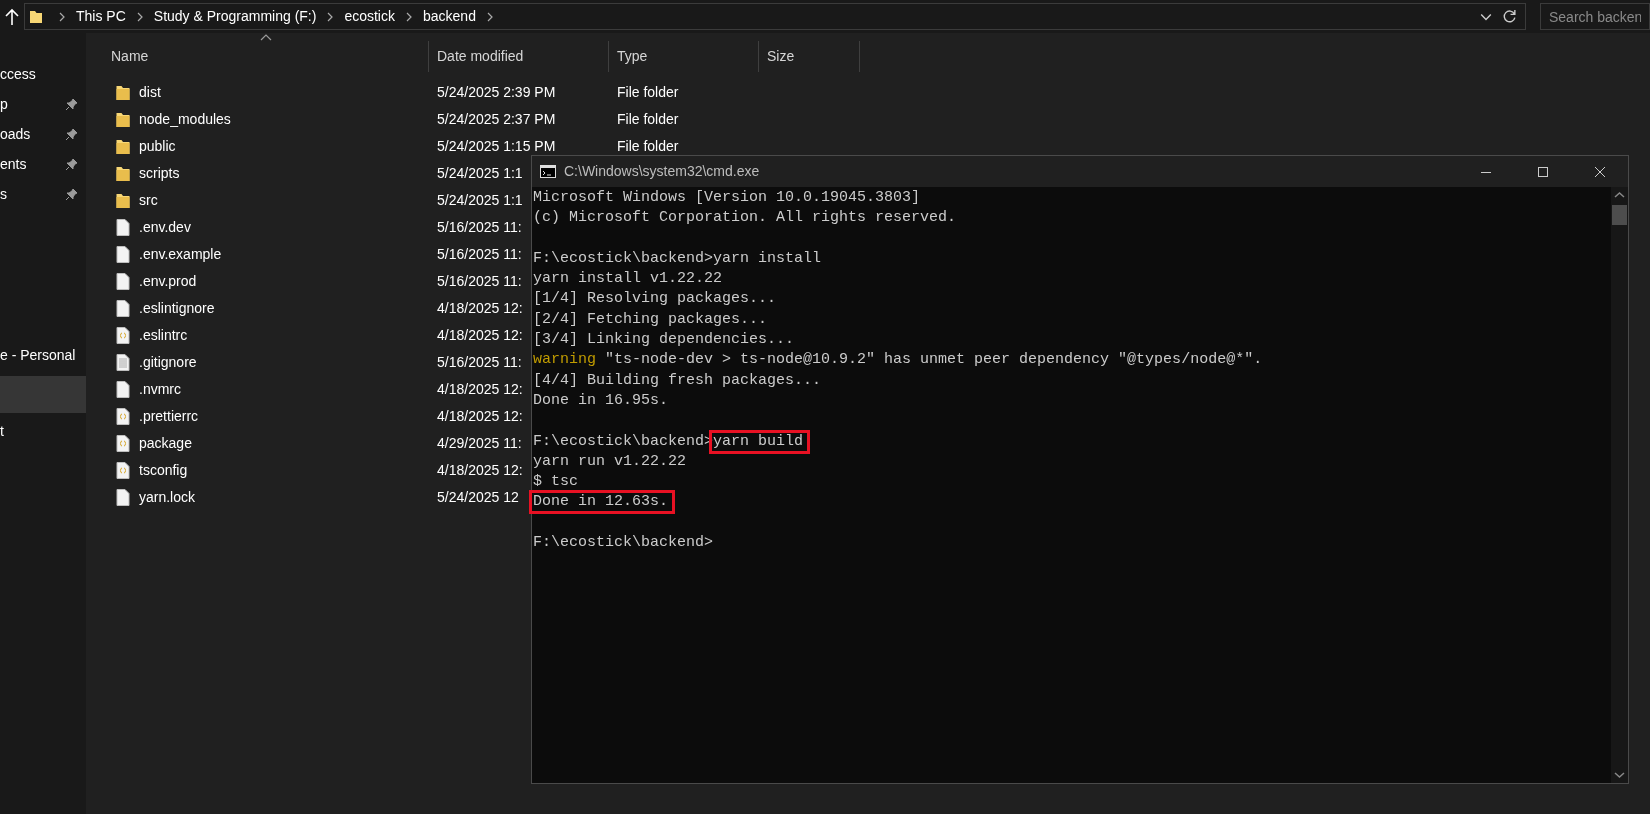 The height and width of the screenshot is (814, 1650). What do you see at coordinates (369, 16) in the screenshot?
I see `breadcrumb: ecostick` at bounding box center [369, 16].